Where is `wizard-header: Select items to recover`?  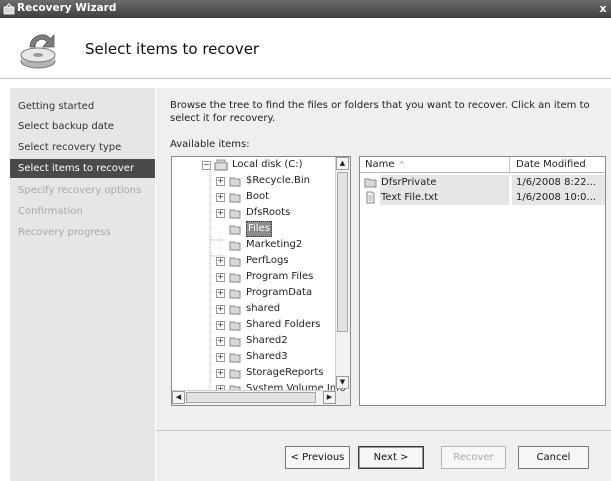
wizard-header: Select items to recover is located at coordinates (305, 48).